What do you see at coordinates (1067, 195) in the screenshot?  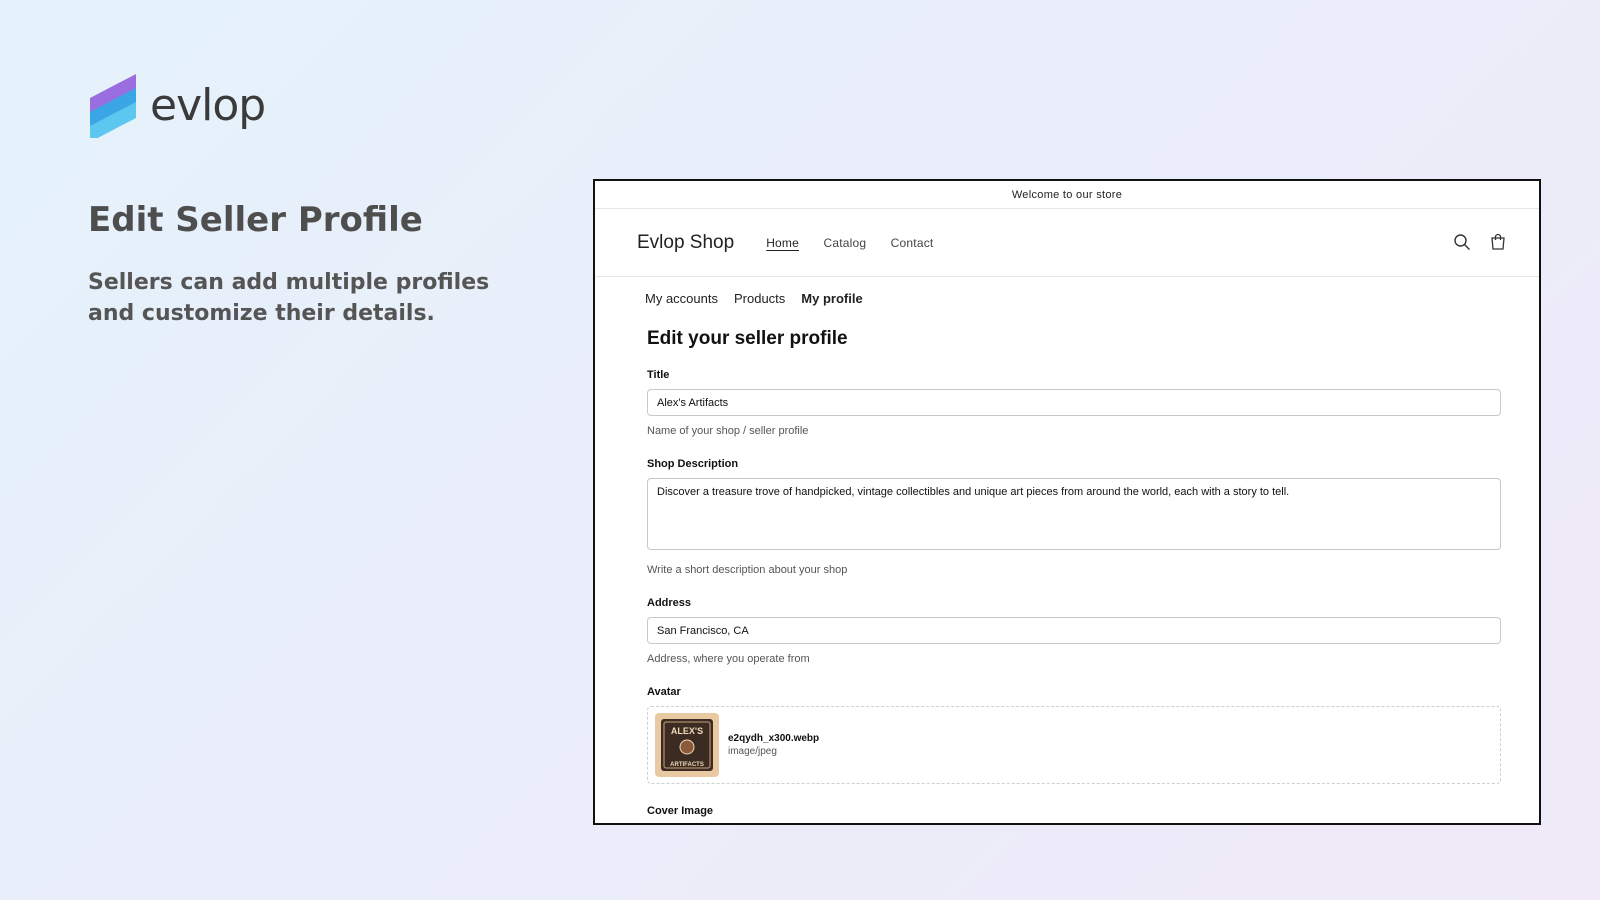 I see `announcement-bar: Welcome to our store` at bounding box center [1067, 195].